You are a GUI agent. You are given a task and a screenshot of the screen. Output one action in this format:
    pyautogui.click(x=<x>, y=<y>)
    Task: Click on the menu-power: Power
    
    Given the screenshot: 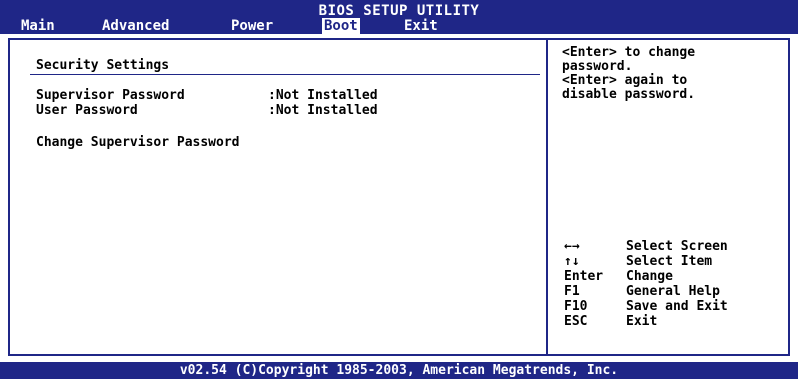 What is the action you would take?
    pyautogui.click(x=252, y=26)
    